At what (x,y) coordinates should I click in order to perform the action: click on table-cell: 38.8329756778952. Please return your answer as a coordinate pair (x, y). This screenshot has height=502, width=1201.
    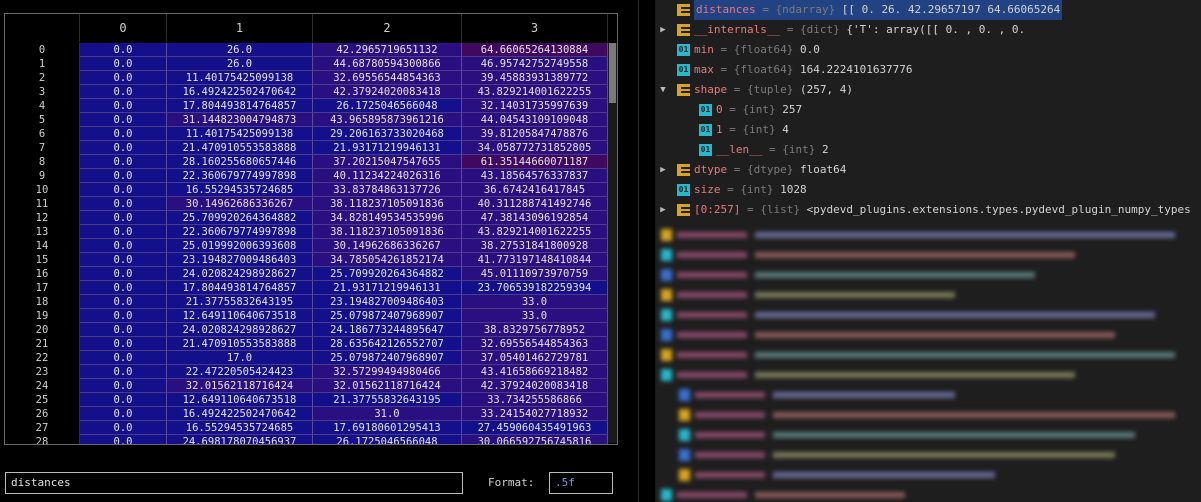
    Looking at the image, I should click on (535, 330).